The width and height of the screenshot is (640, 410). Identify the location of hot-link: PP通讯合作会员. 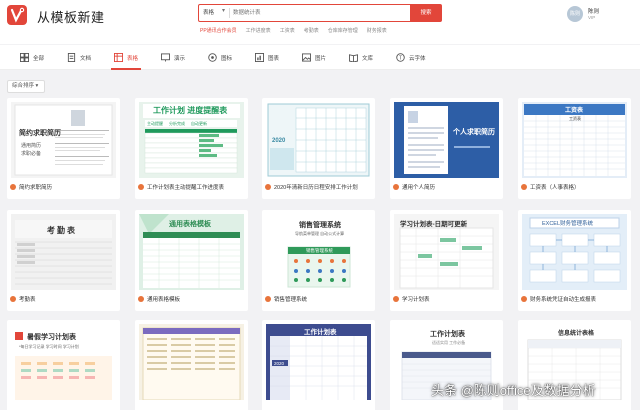
(218, 30).